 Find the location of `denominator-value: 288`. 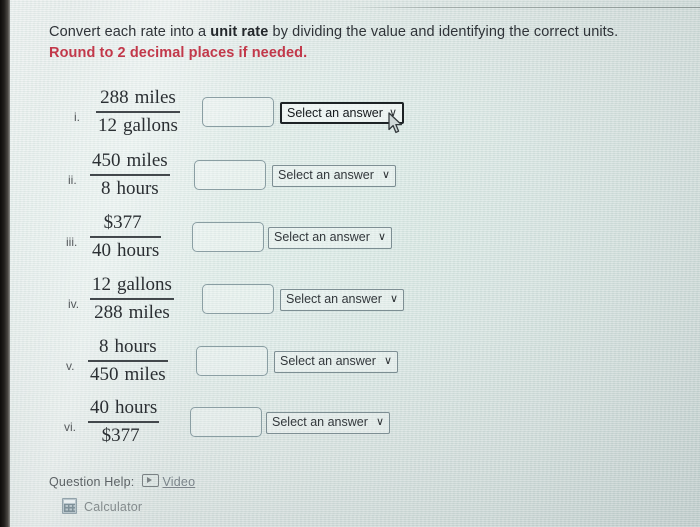

denominator-value: 288 is located at coordinates (108, 312).